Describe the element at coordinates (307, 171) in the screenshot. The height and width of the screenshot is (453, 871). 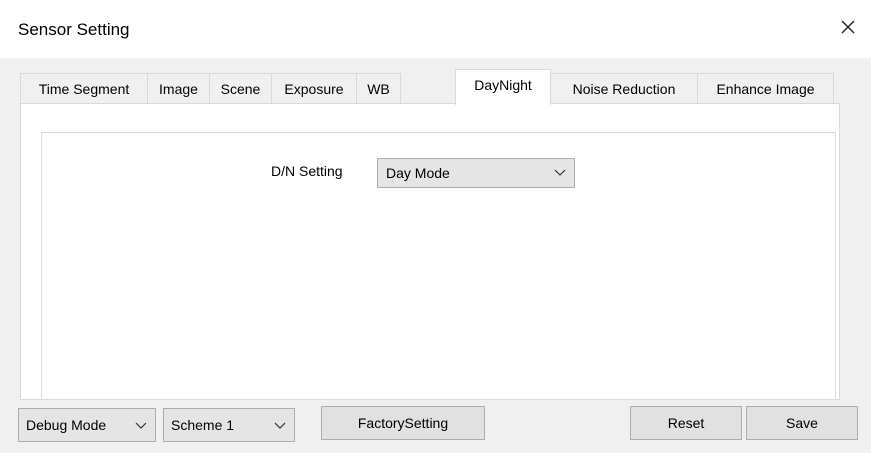
I see `dn-setting-label: D/N Setting` at that location.